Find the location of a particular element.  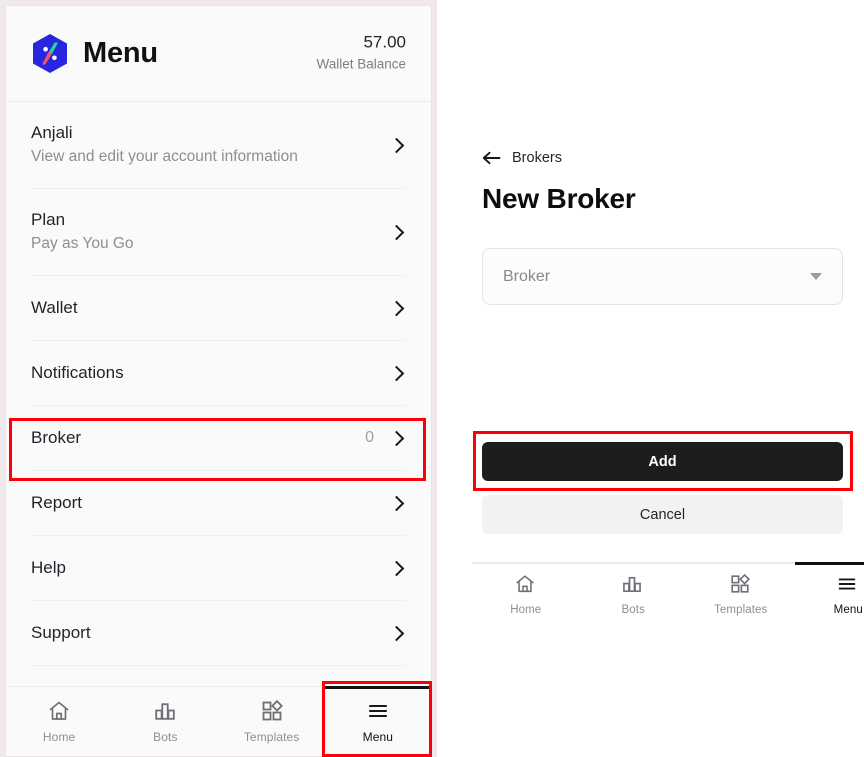

broker-select-value: Broker is located at coordinates (527, 276).